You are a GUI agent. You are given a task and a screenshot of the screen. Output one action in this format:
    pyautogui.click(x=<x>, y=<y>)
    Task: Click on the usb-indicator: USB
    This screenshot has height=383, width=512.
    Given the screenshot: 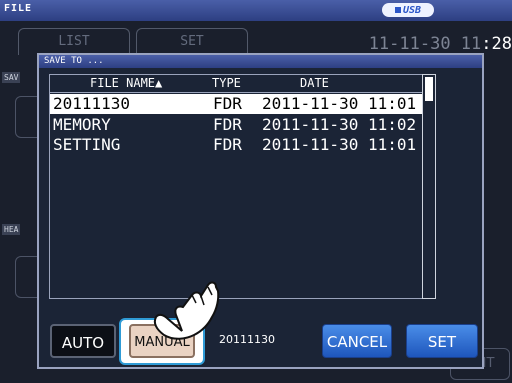 What is the action you would take?
    pyautogui.click(x=408, y=10)
    